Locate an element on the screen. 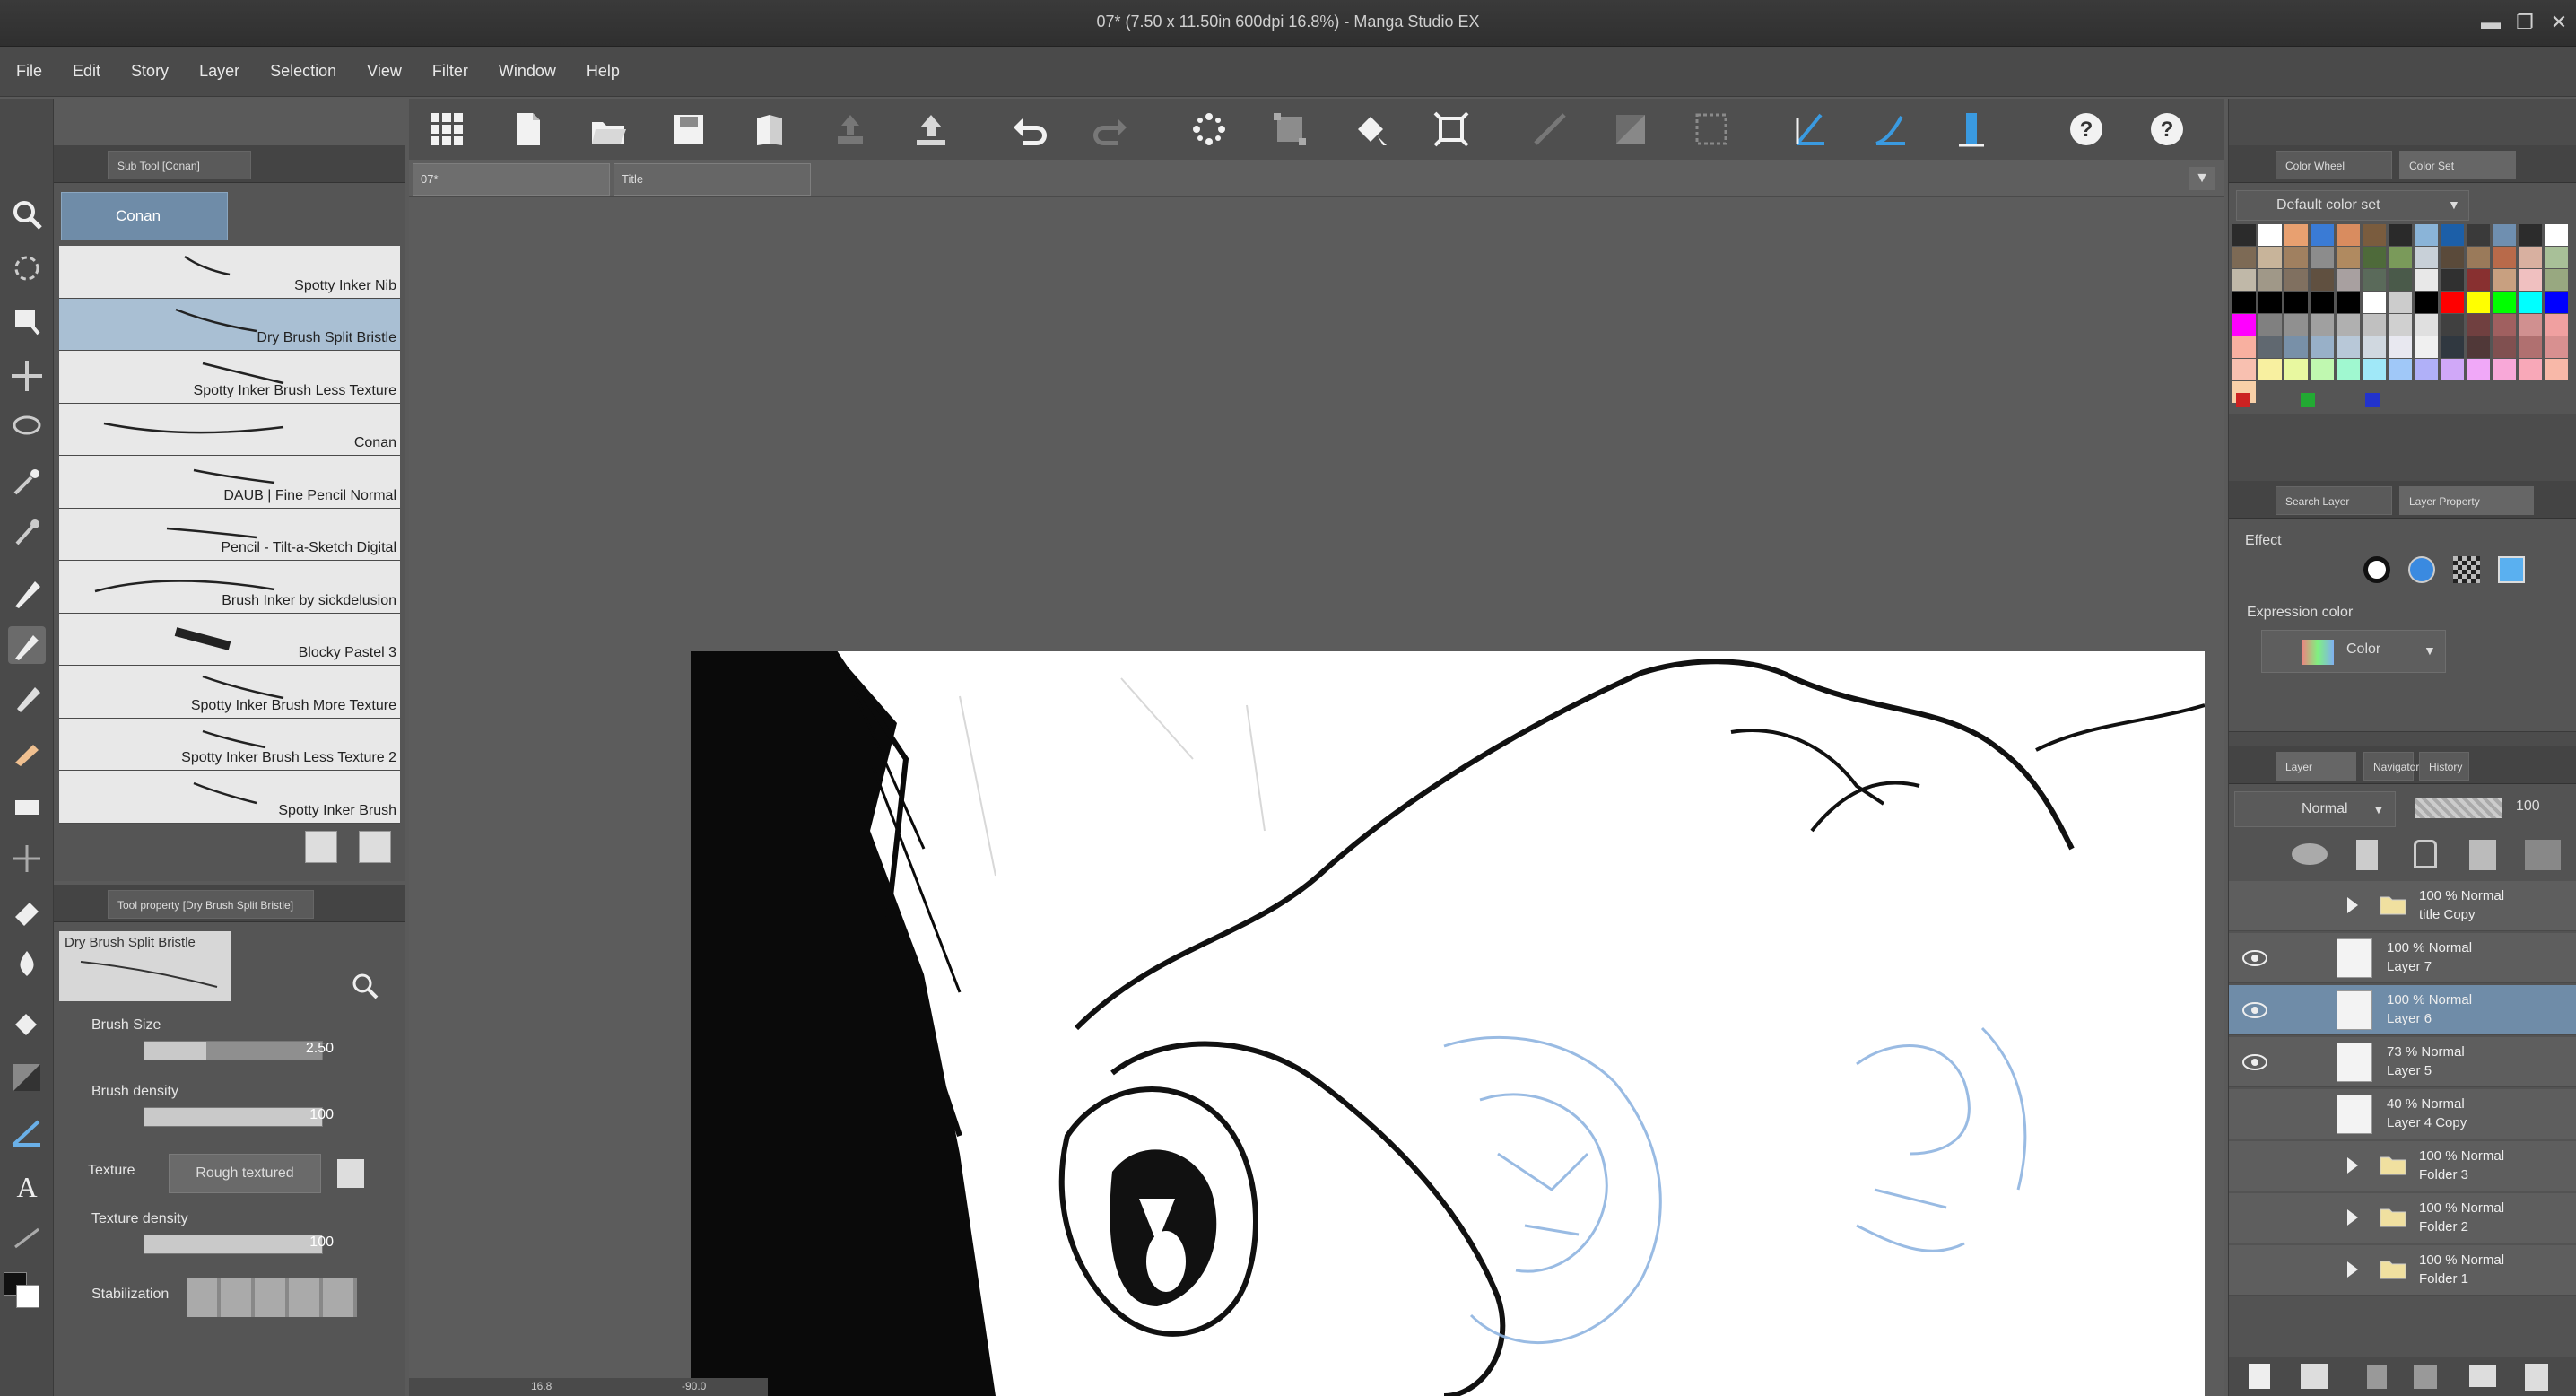 The width and height of the screenshot is (2576, 1396). rgb-swatch is located at coordinates (2308, 400).